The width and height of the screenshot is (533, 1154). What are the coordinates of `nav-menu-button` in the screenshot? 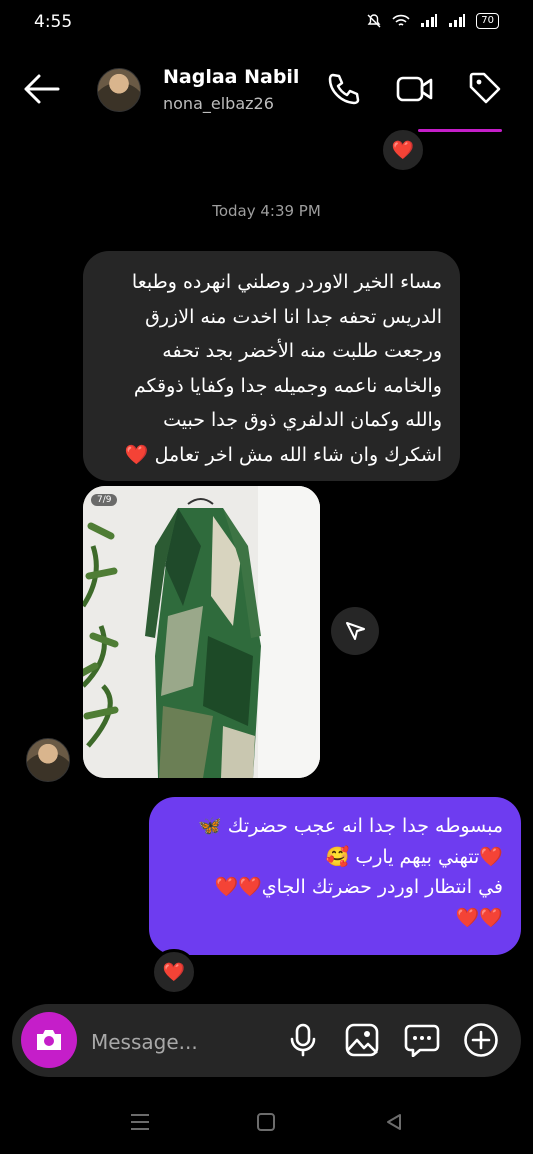 It's located at (140, 1122).